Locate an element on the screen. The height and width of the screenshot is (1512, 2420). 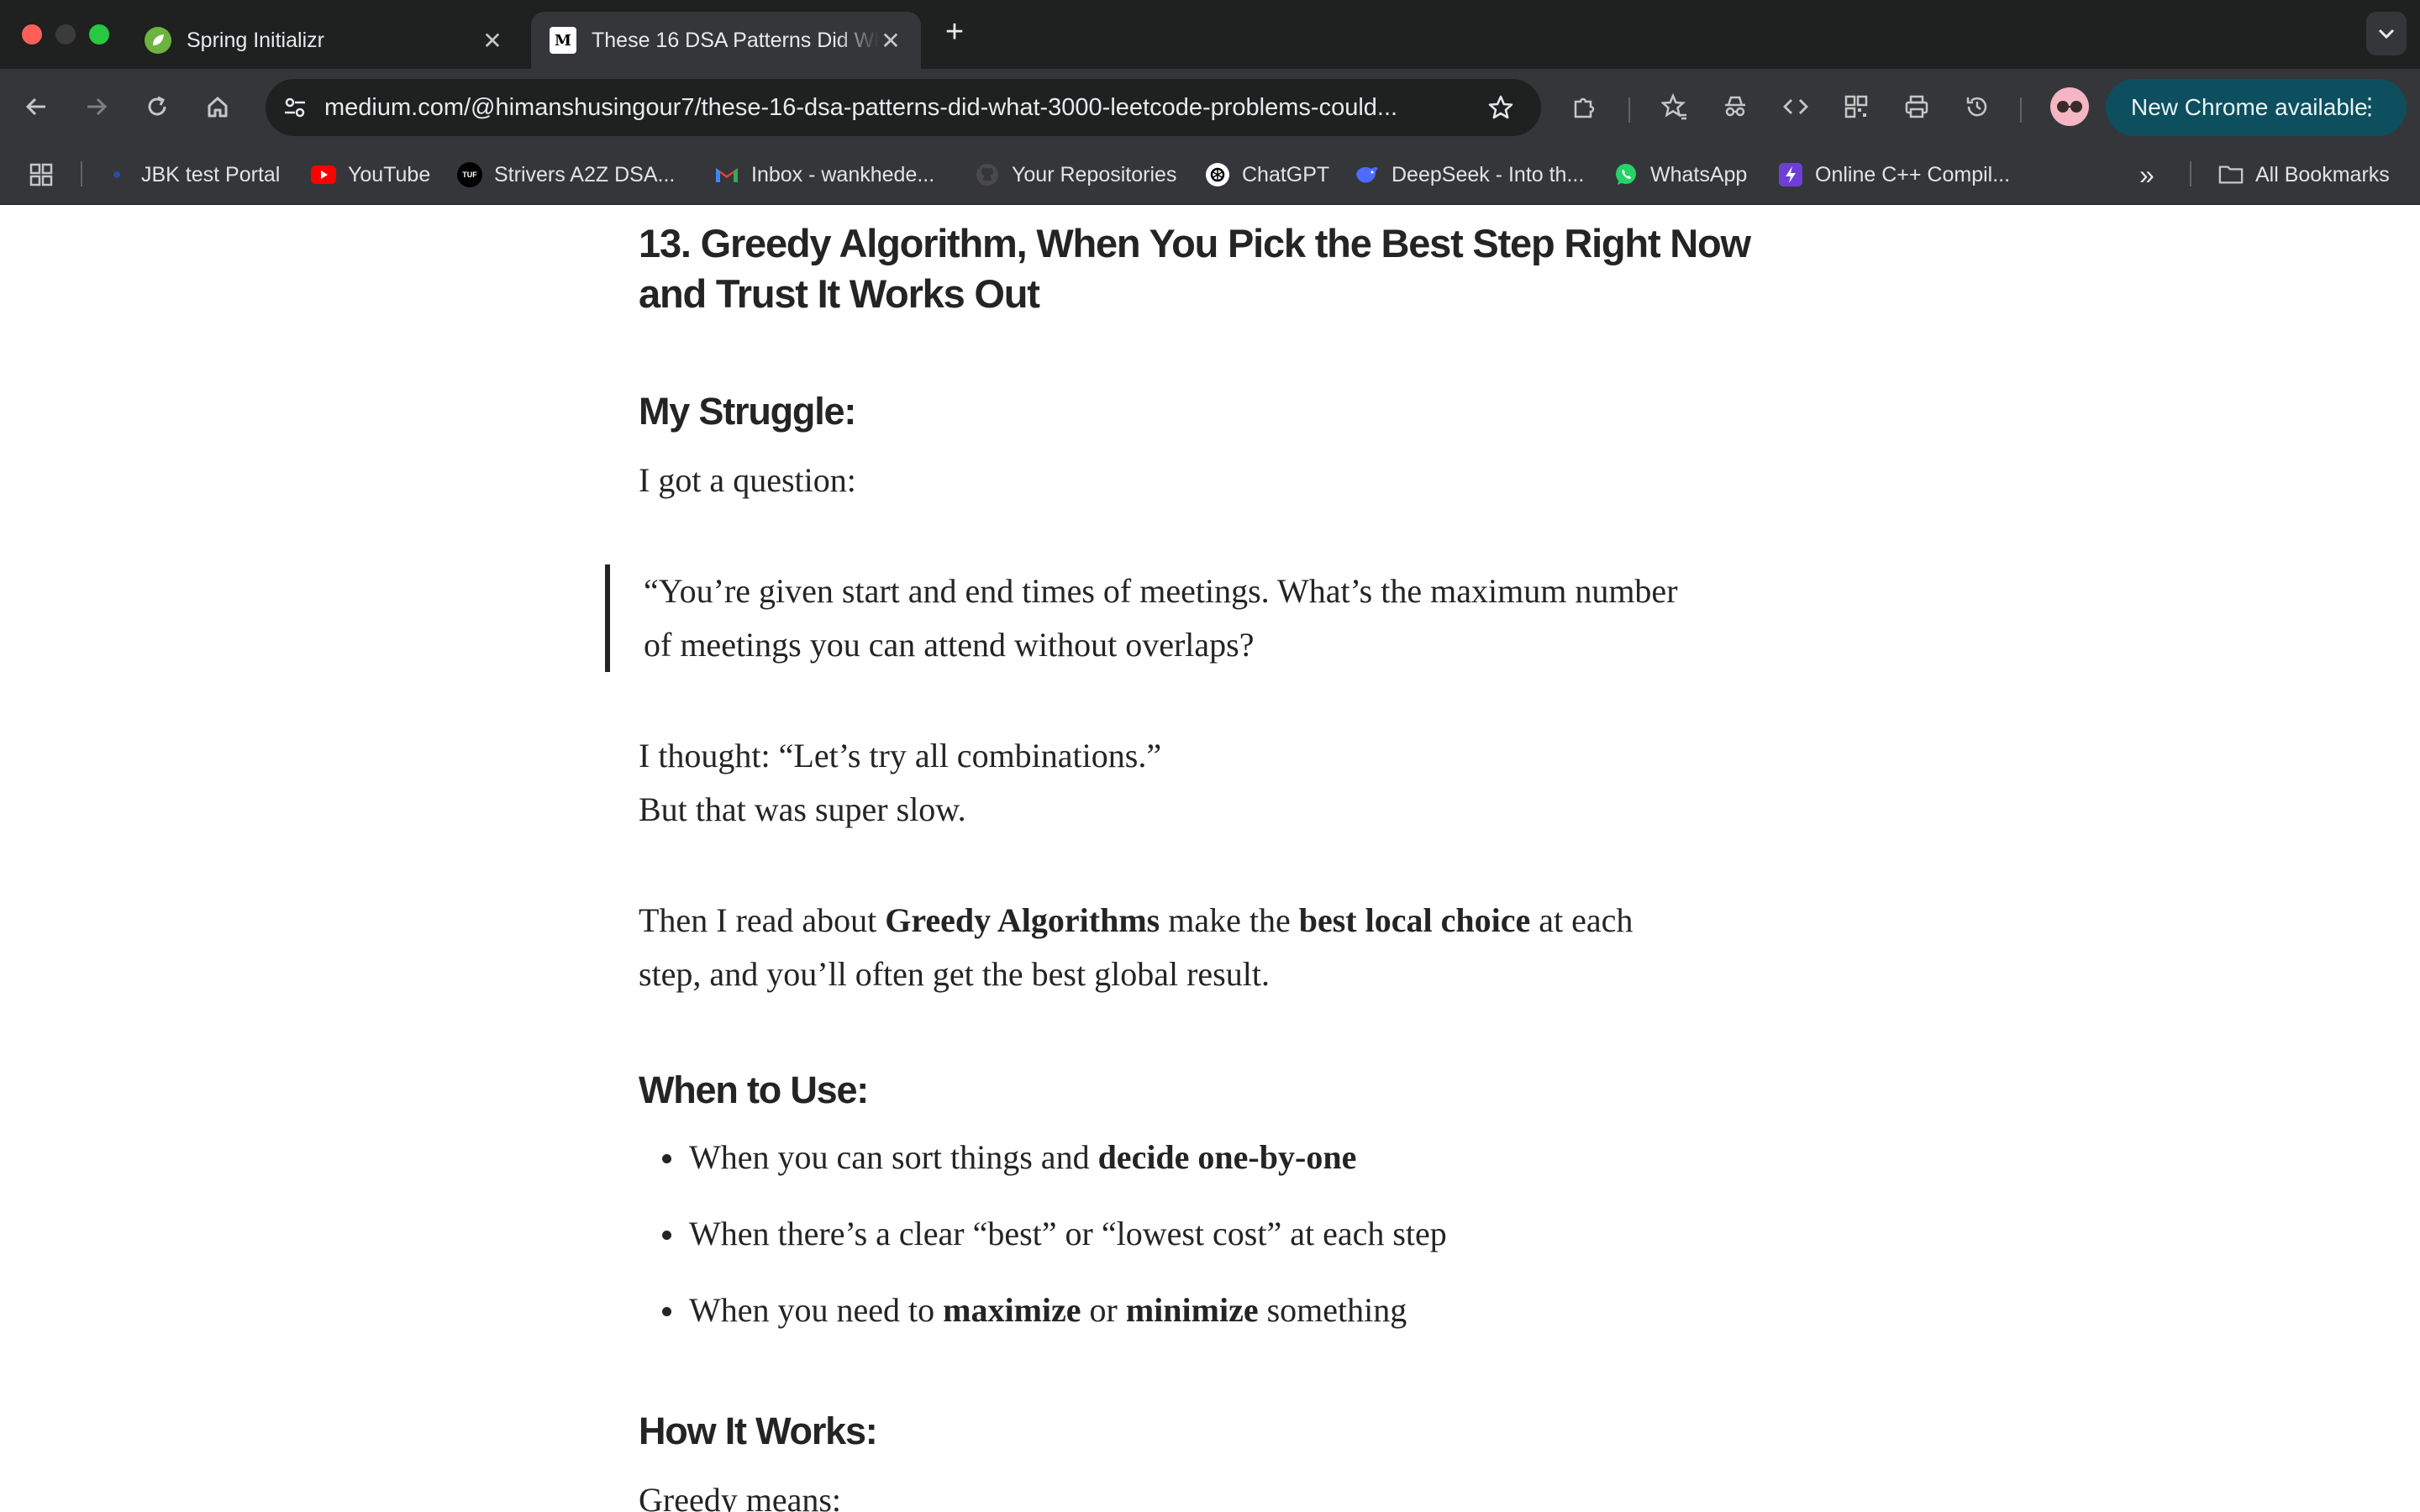
spring-leaf-icon is located at coordinates (158, 40).